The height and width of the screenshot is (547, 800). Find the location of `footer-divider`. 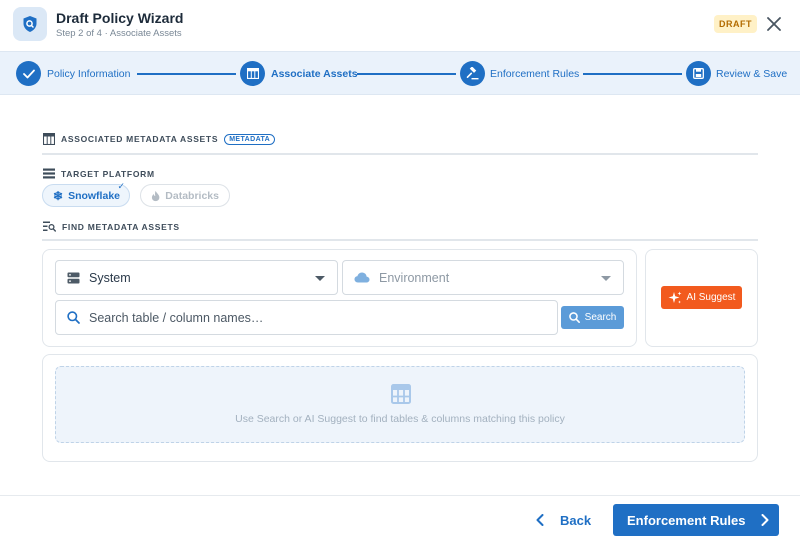

footer-divider is located at coordinates (400, 495).